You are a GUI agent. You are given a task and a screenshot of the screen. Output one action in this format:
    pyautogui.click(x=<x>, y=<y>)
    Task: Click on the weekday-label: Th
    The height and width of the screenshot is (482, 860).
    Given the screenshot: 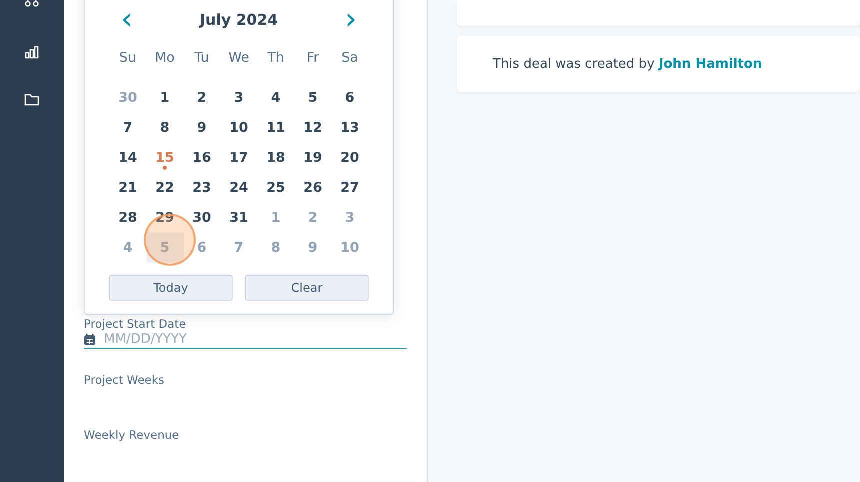 What is the action you would take?
    pyautogui.click(x=276, y=58)
    